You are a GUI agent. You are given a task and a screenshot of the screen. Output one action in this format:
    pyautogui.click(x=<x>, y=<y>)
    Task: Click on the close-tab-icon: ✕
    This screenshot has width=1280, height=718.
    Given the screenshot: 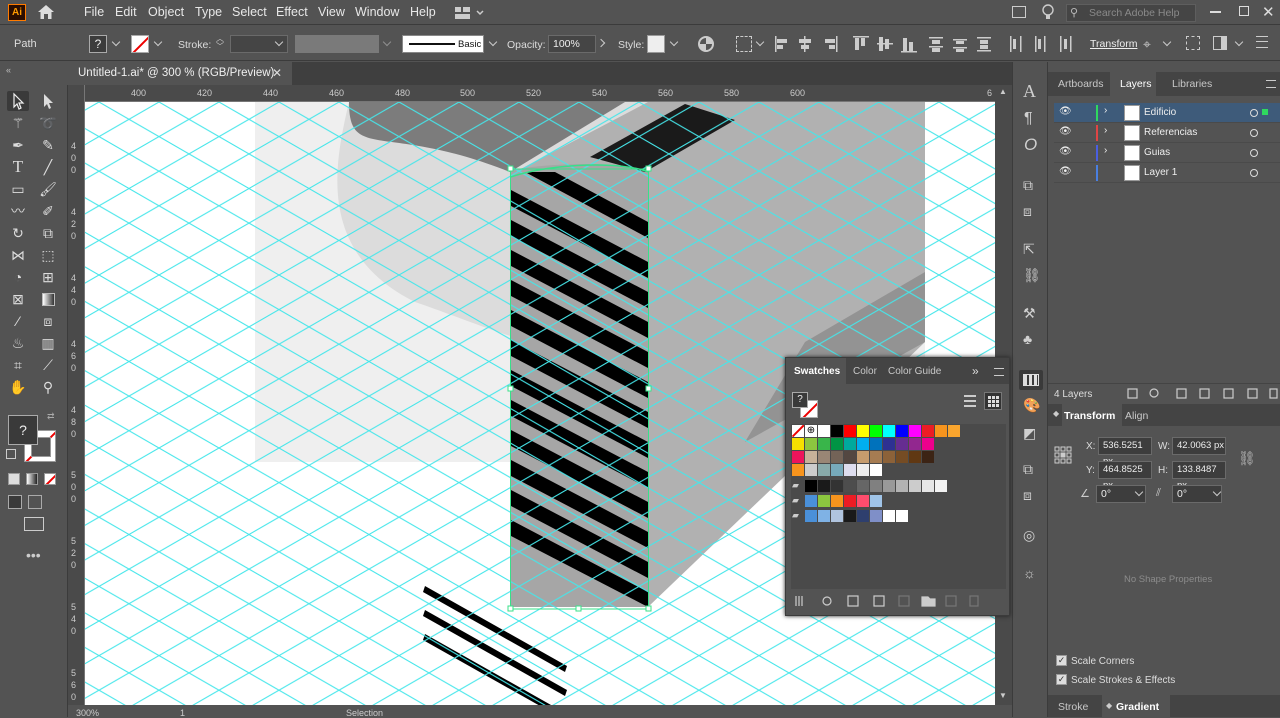 What is the action you would take?
    pyautogui.click(x=277, y=73)
    